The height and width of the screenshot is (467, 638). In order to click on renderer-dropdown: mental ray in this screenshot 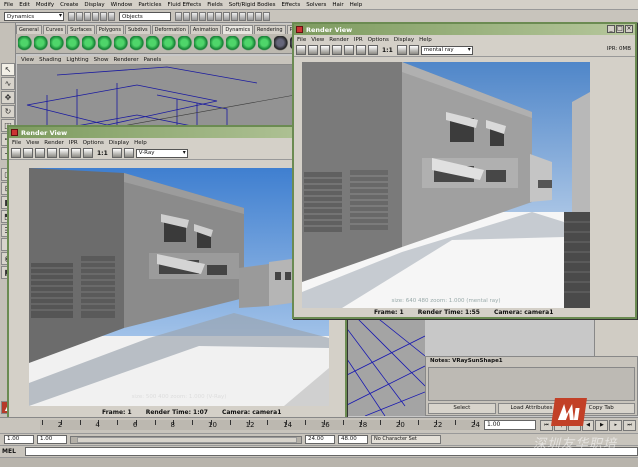, I will do `click(446, 50)`.